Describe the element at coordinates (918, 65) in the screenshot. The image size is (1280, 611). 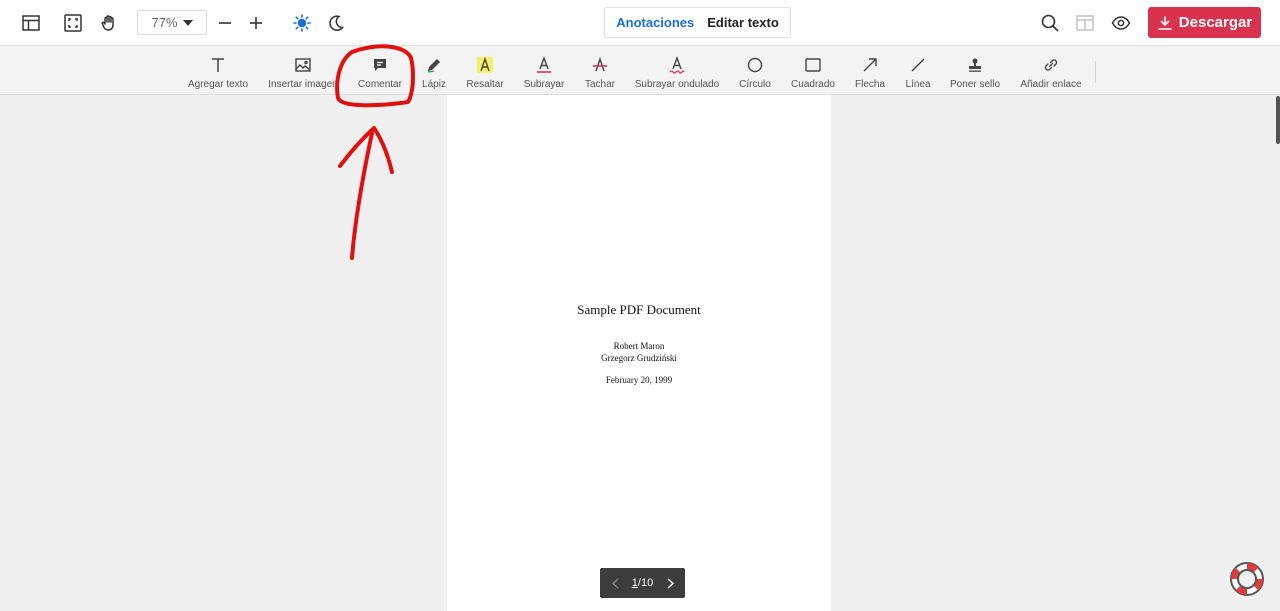
I see `line-icon` at that location.